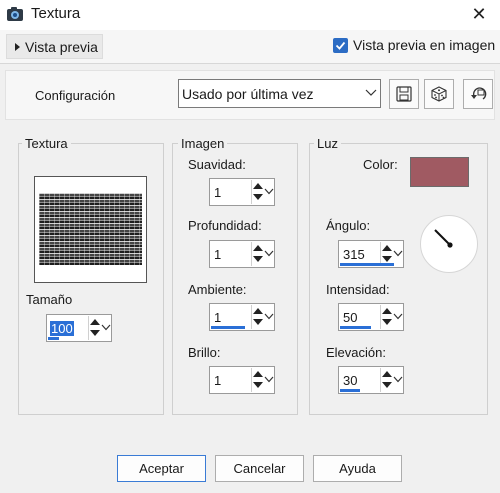 Image resolution: width=500 pixels, height=493 pixels. I want to click on dice-icon, so click(439, 94).